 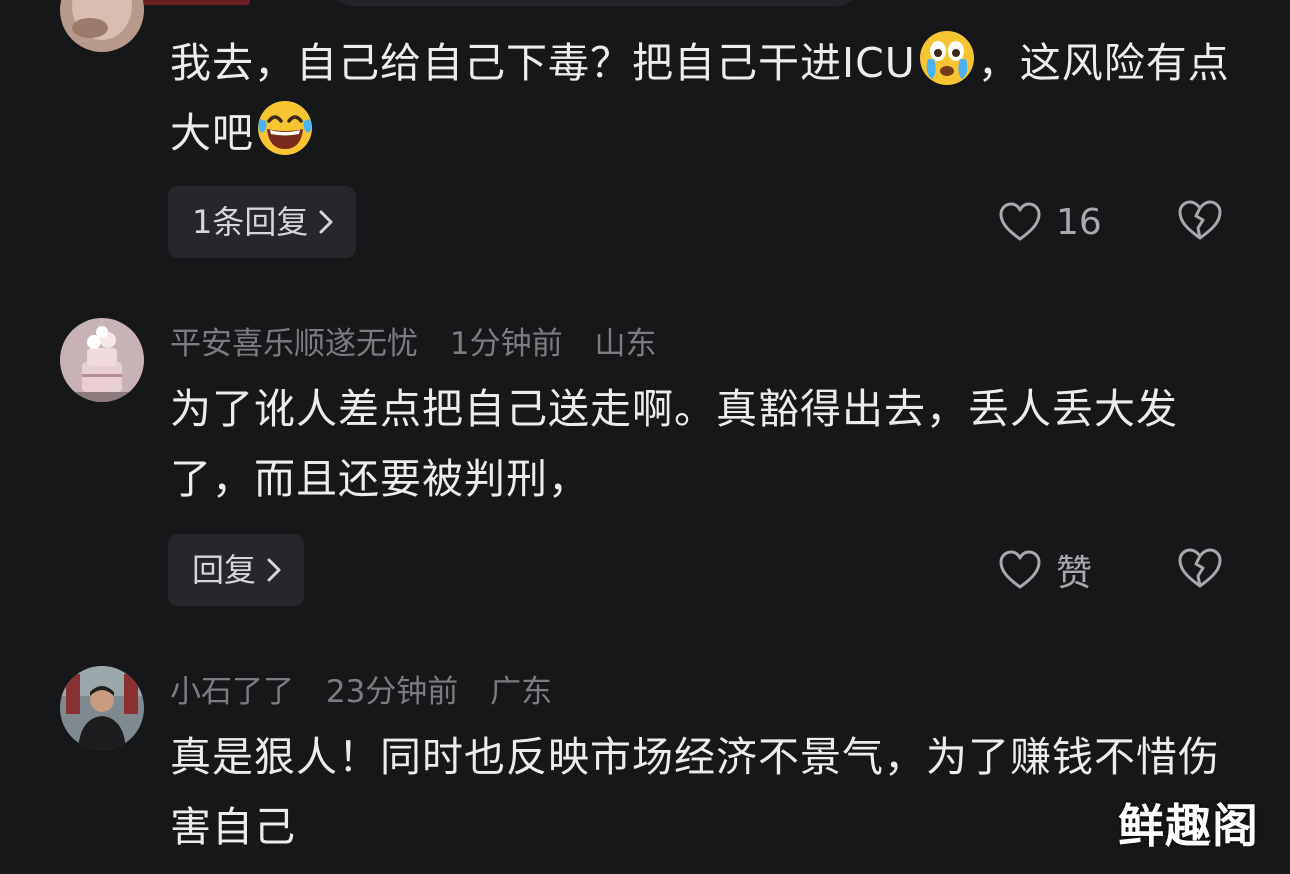 I want to click on laughing-tears-icon, so click(x=285, y=128).